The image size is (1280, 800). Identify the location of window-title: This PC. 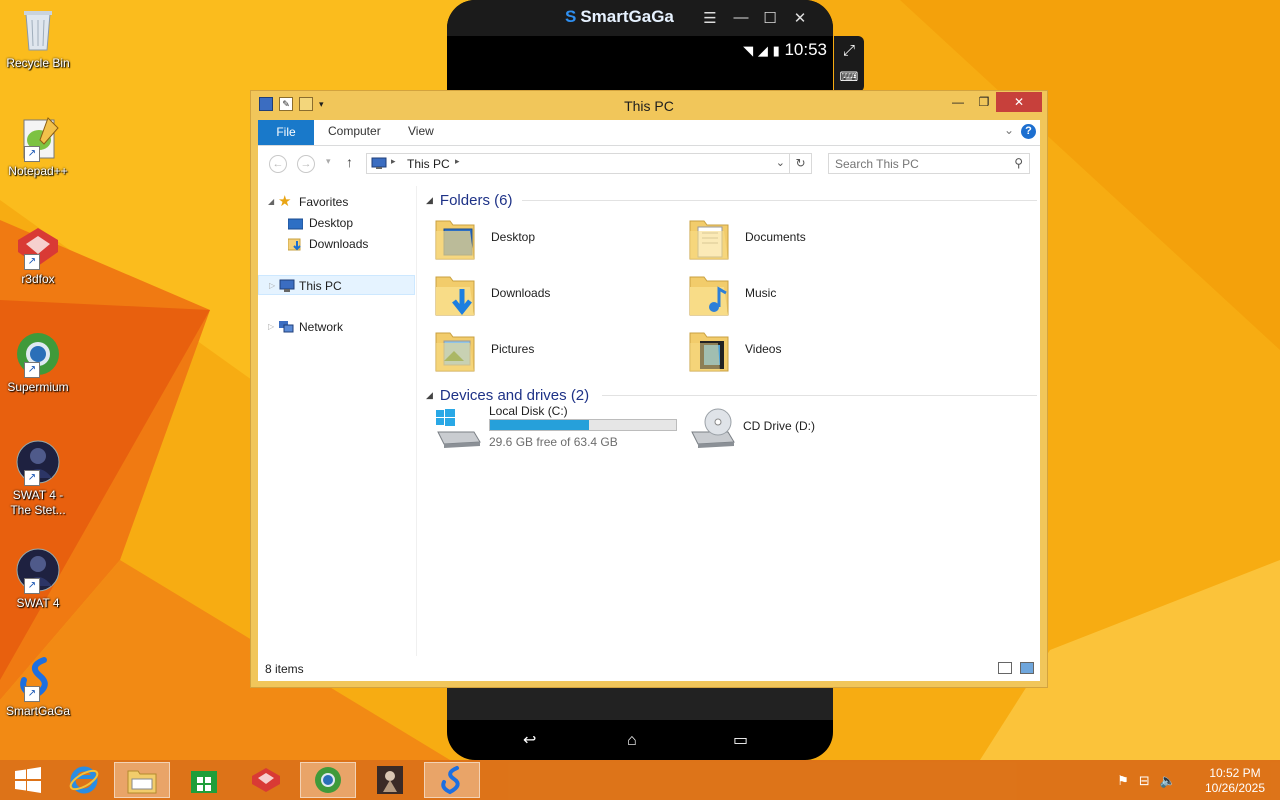
(649, 106).